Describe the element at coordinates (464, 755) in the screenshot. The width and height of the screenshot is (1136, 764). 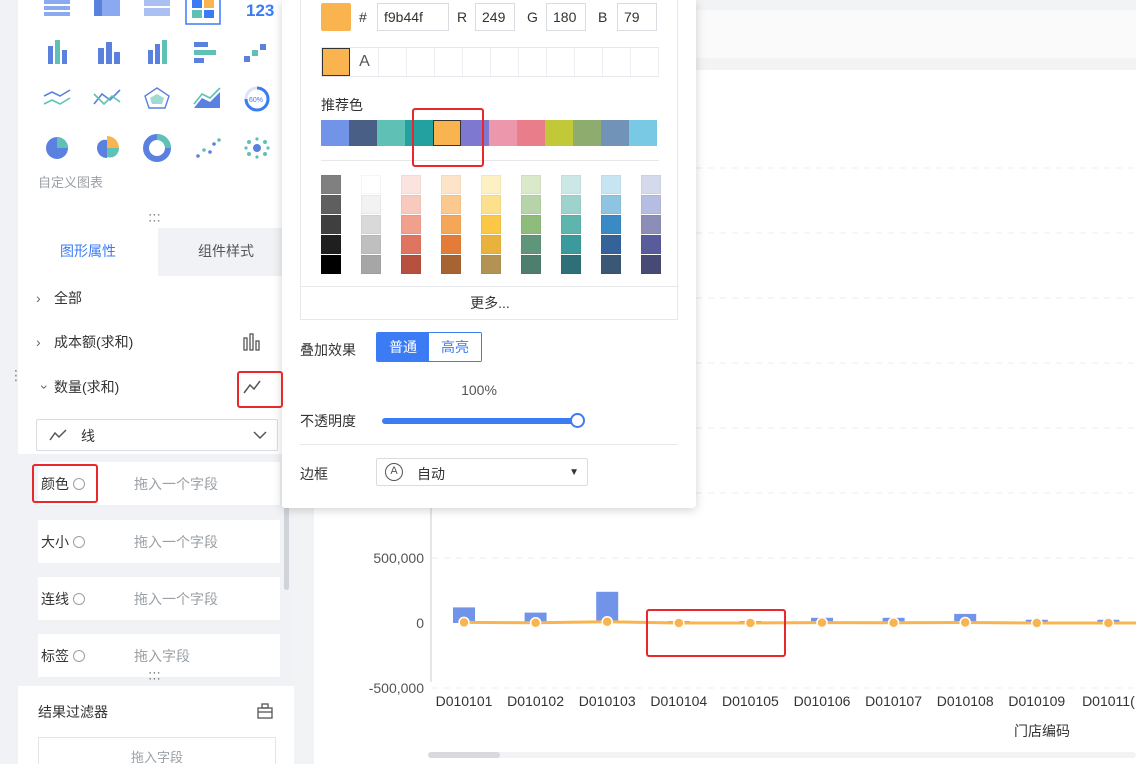
I see `chart-scrollbar-thumb` at that location.